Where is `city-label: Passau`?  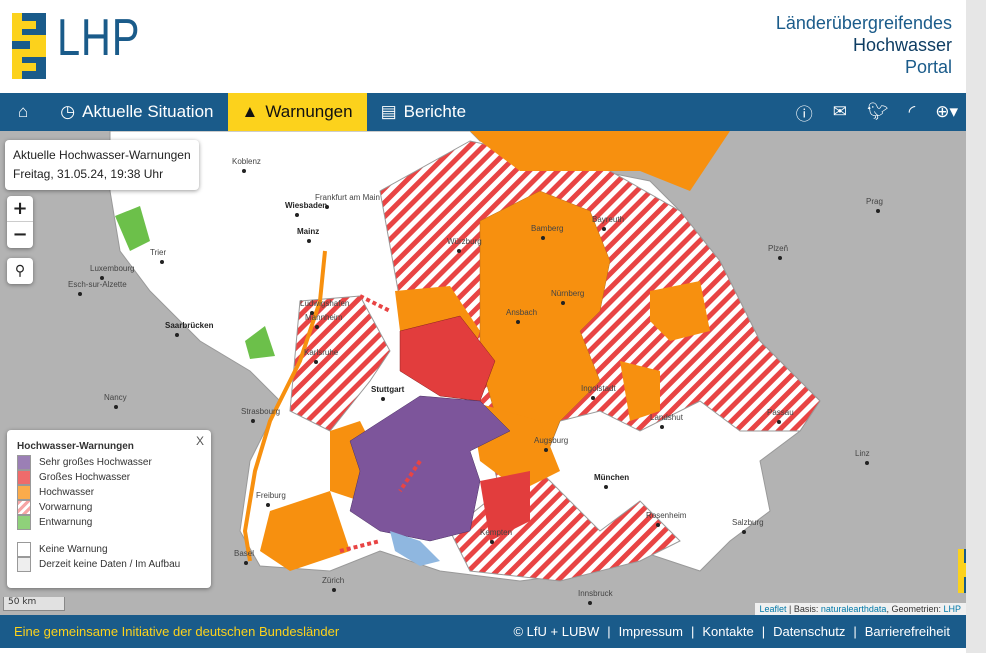 city-label: Passau is located at coordinates (780, 412).